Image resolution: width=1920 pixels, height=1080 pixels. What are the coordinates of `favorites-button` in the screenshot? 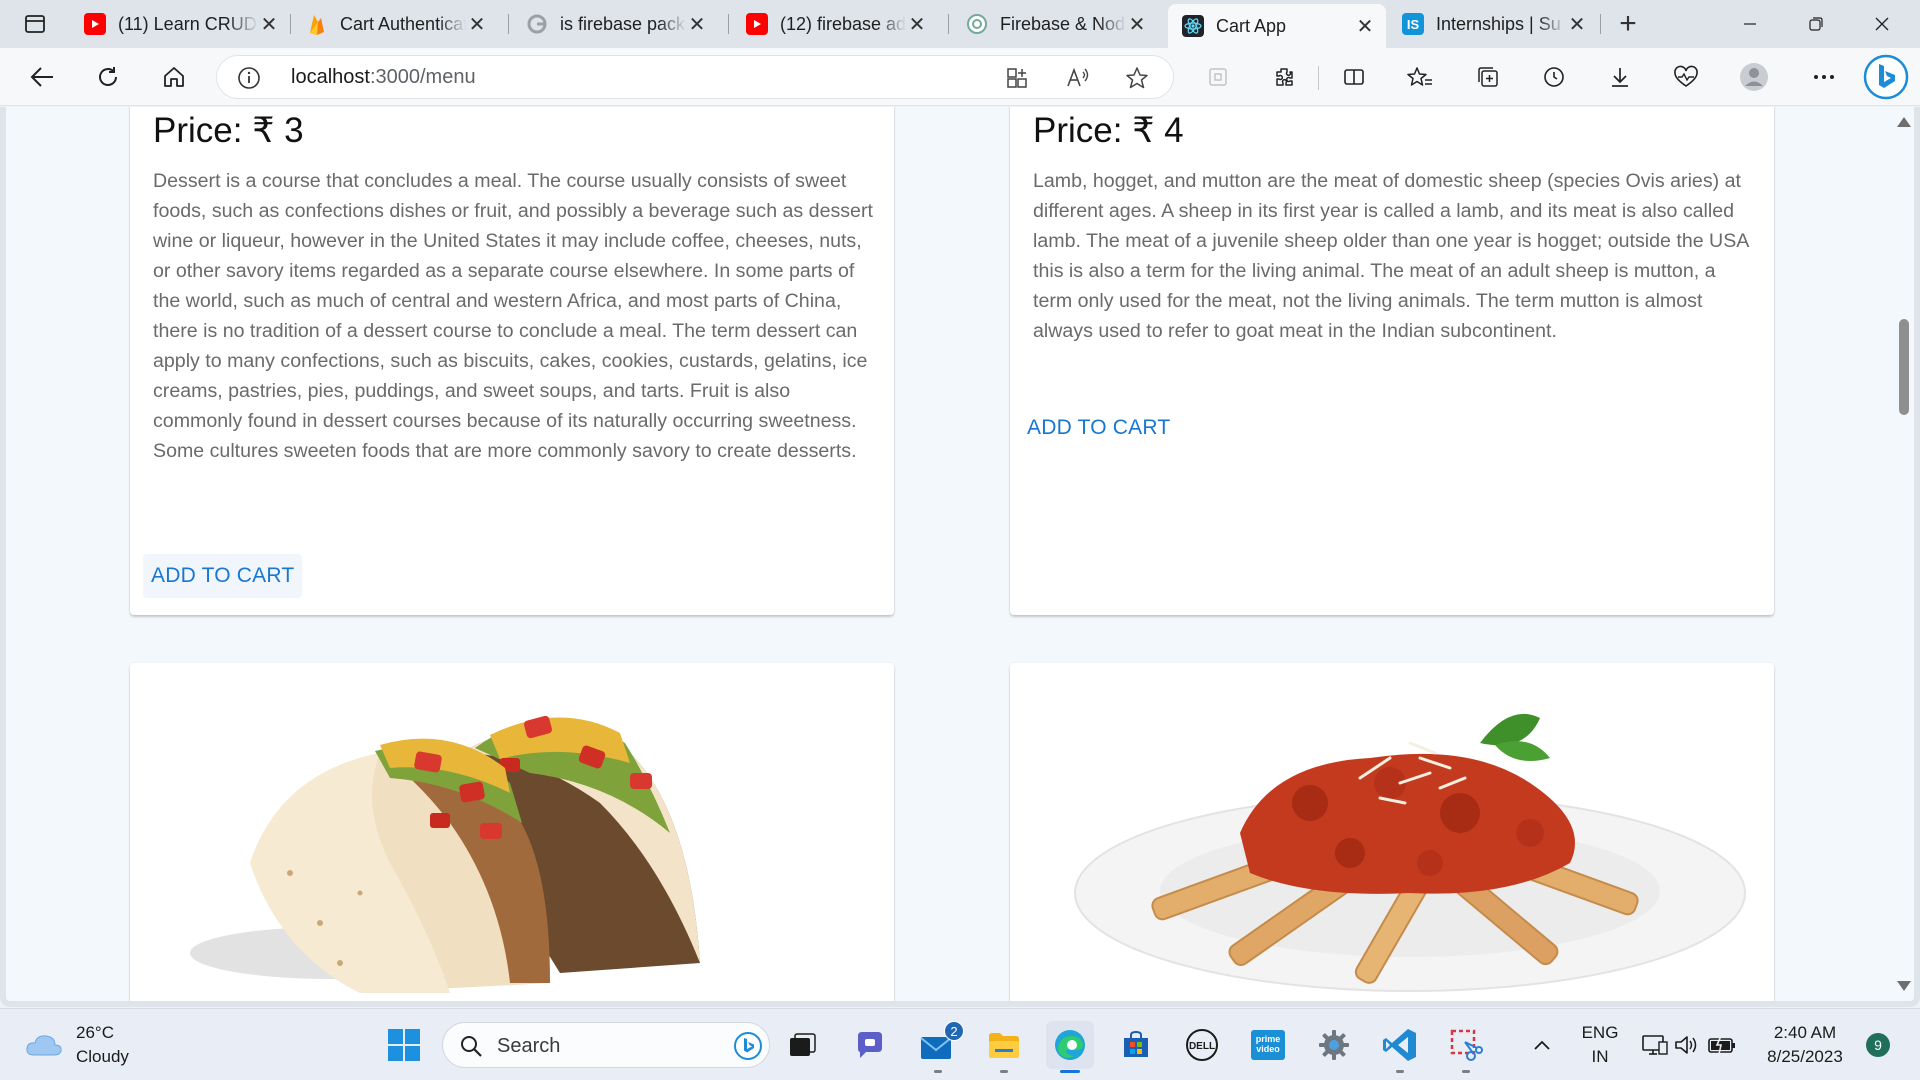 It's located at (1420, 77).